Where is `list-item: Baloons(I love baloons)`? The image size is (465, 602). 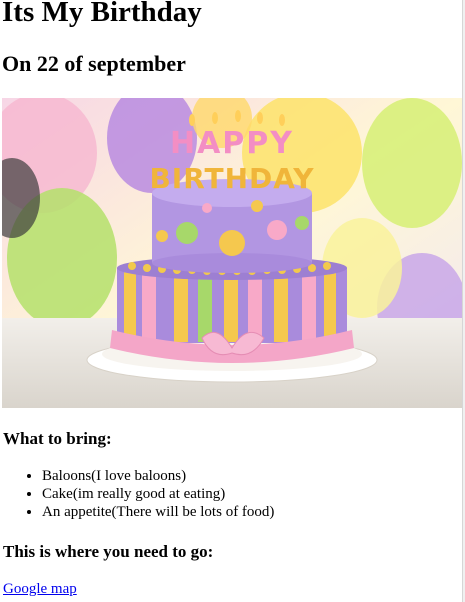 list-item: Baloons(I love baloons) is located at coordinates (158, 476).